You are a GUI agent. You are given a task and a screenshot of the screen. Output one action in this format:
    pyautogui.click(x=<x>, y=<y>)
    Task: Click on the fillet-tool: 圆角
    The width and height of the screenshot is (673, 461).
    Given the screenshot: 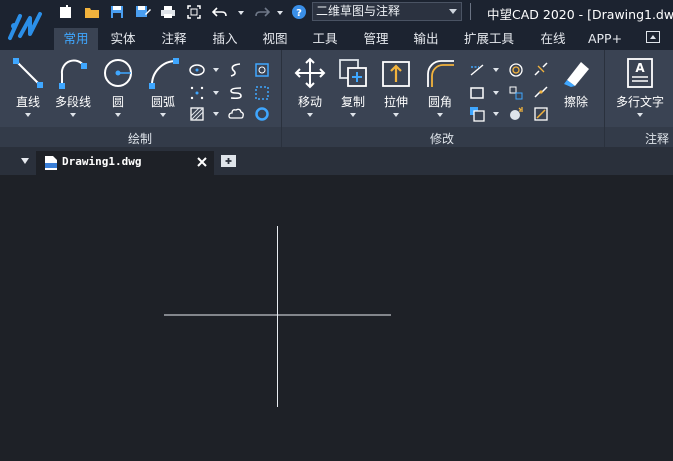 What is the action you would take?
    pyautogui.click(x=440, y=86)
    